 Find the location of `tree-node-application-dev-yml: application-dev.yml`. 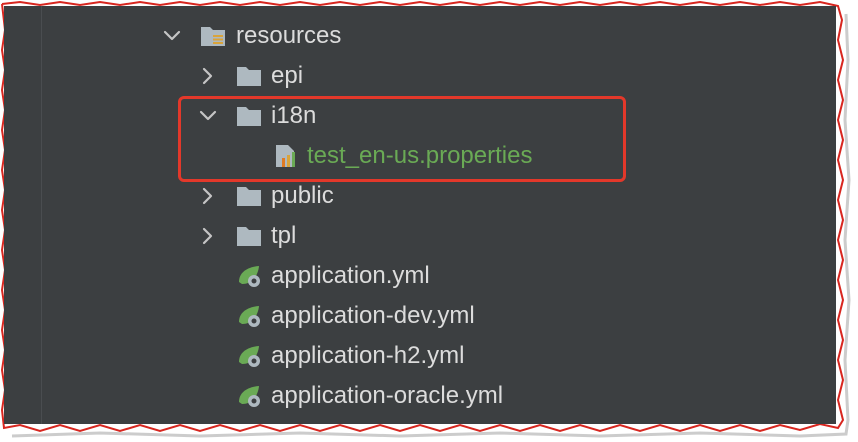

tree-node-application-dev-yml: application-dev.yml is located at coordinates (420, 316).